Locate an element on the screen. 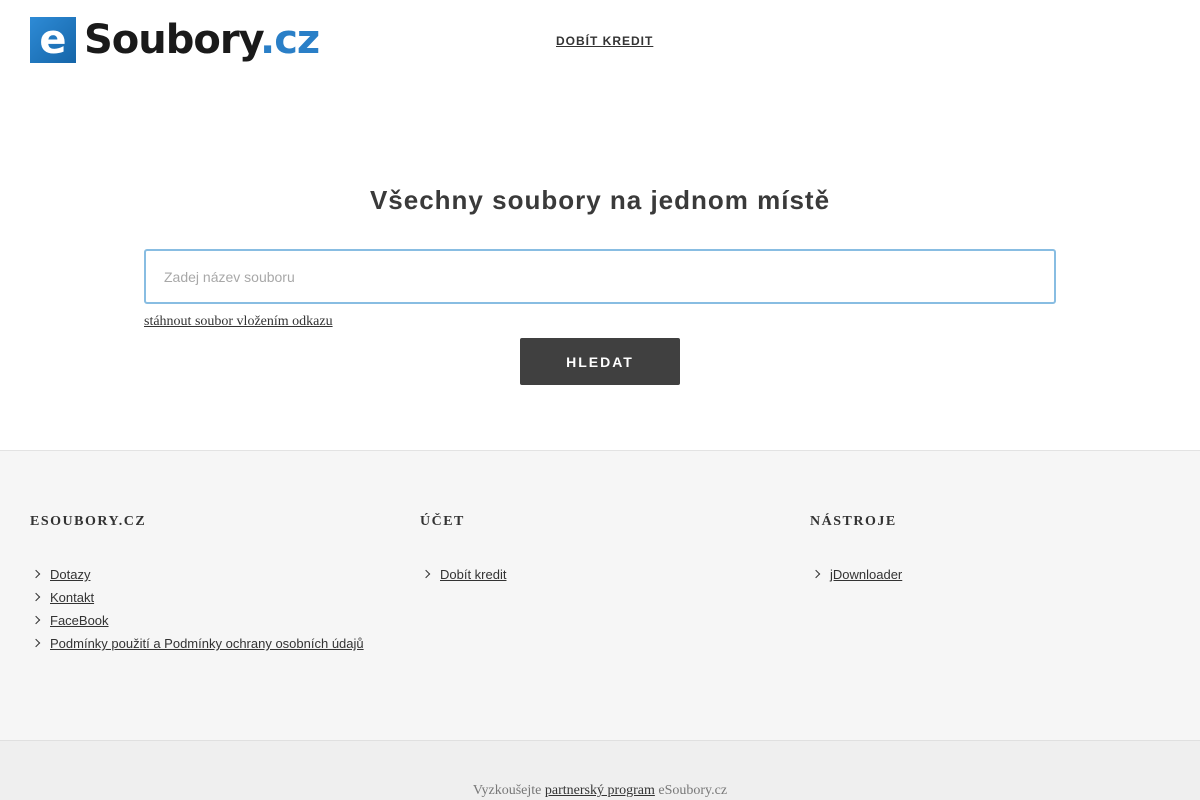  search-button: HLEDAT is located at coordinates (600, 361).